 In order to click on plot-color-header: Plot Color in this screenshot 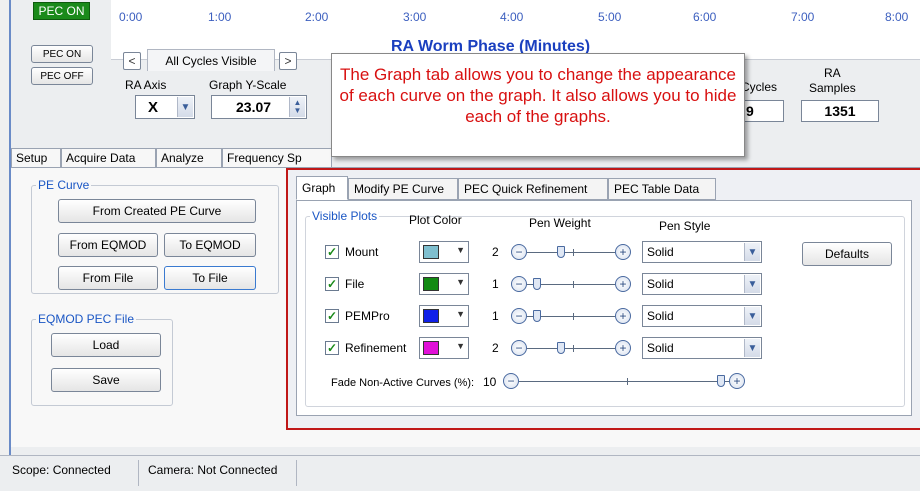, I will do `click(435, 220)`.